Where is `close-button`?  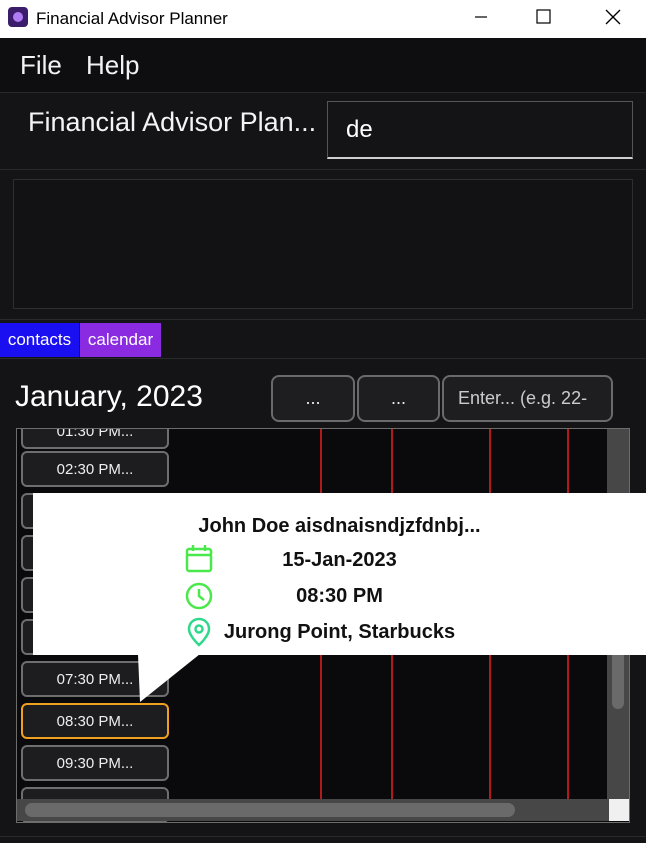 close-button is located at coordinates (613, 17).